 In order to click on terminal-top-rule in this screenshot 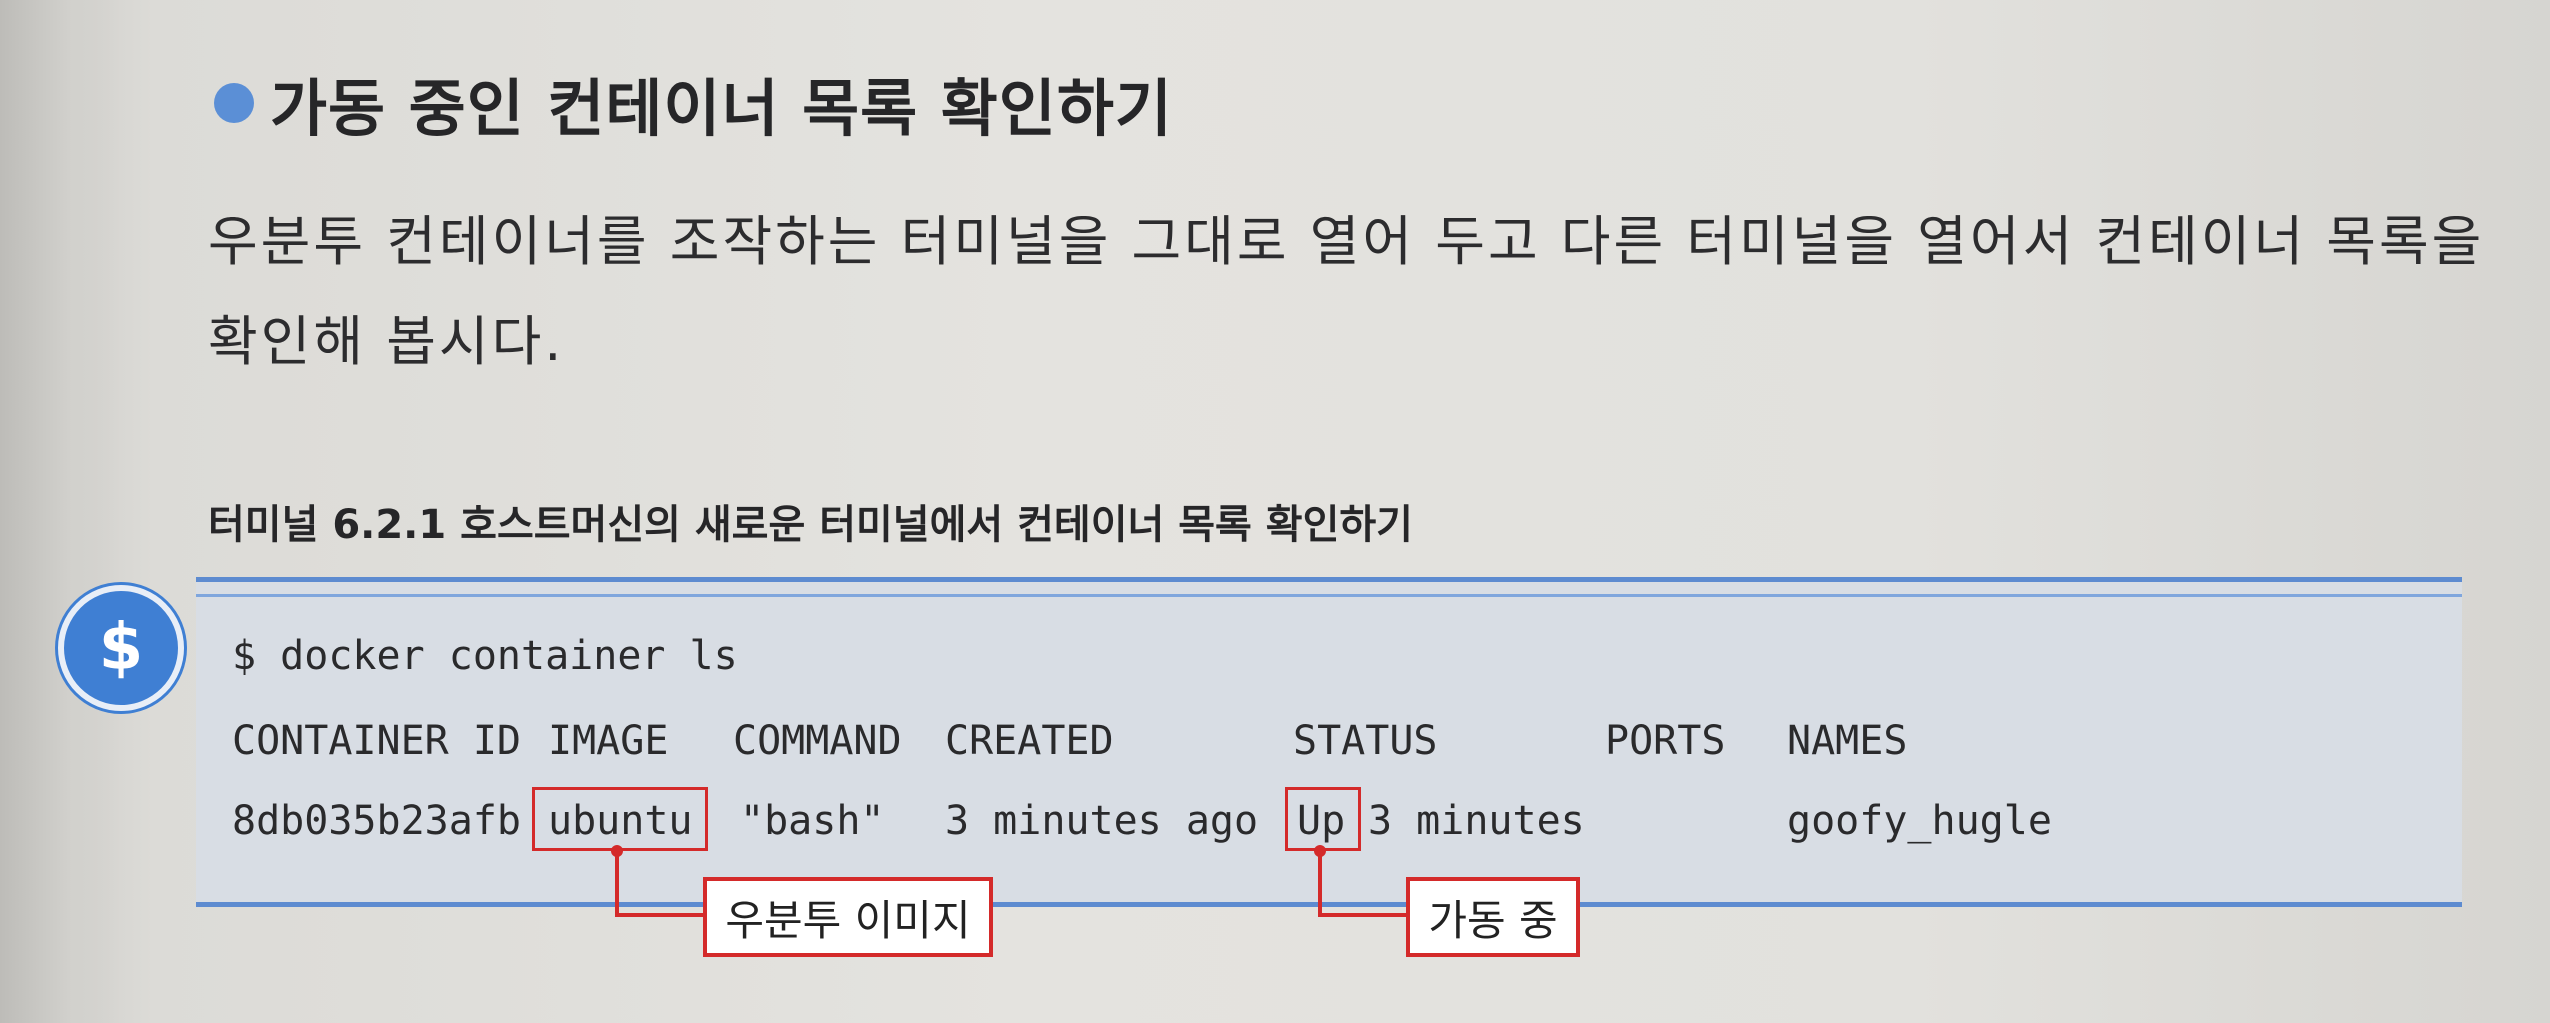, I will do `click(1329, 595)`.